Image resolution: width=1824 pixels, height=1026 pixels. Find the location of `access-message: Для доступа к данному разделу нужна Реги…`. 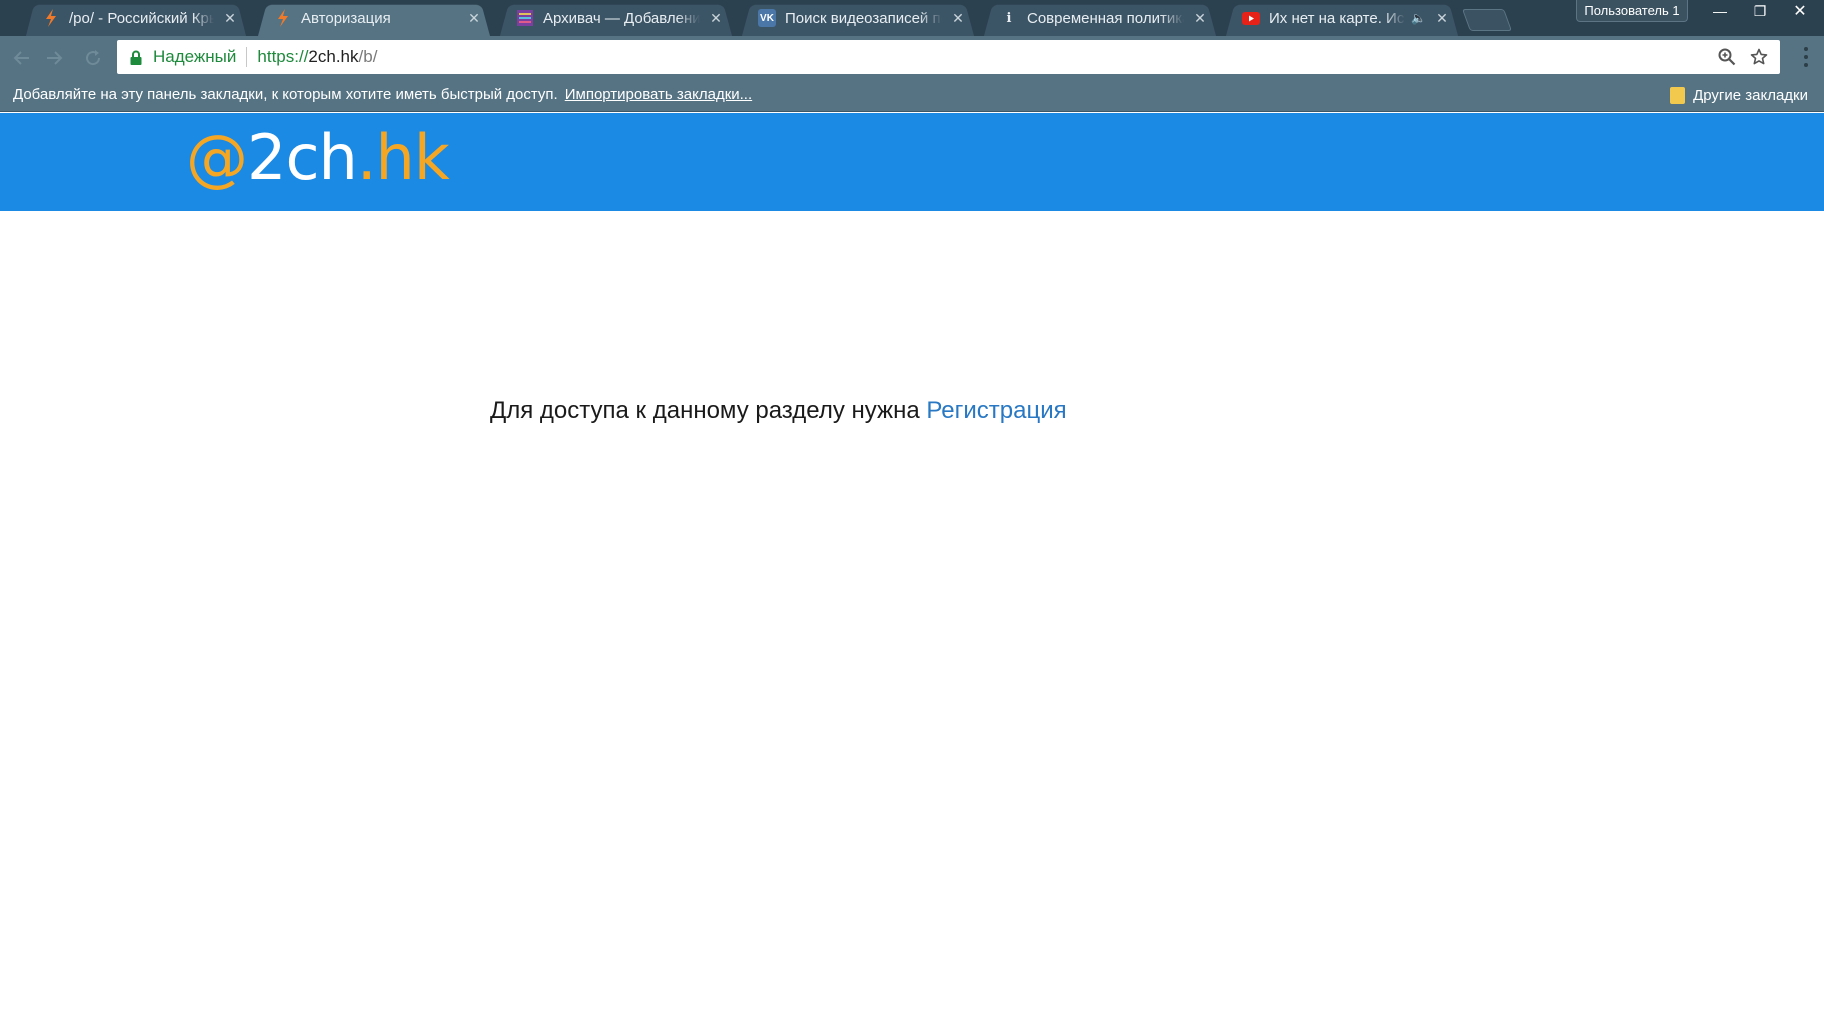

access-message: Для доступа к данному разделу нужна Реги… is located at coordinates (778, 411).